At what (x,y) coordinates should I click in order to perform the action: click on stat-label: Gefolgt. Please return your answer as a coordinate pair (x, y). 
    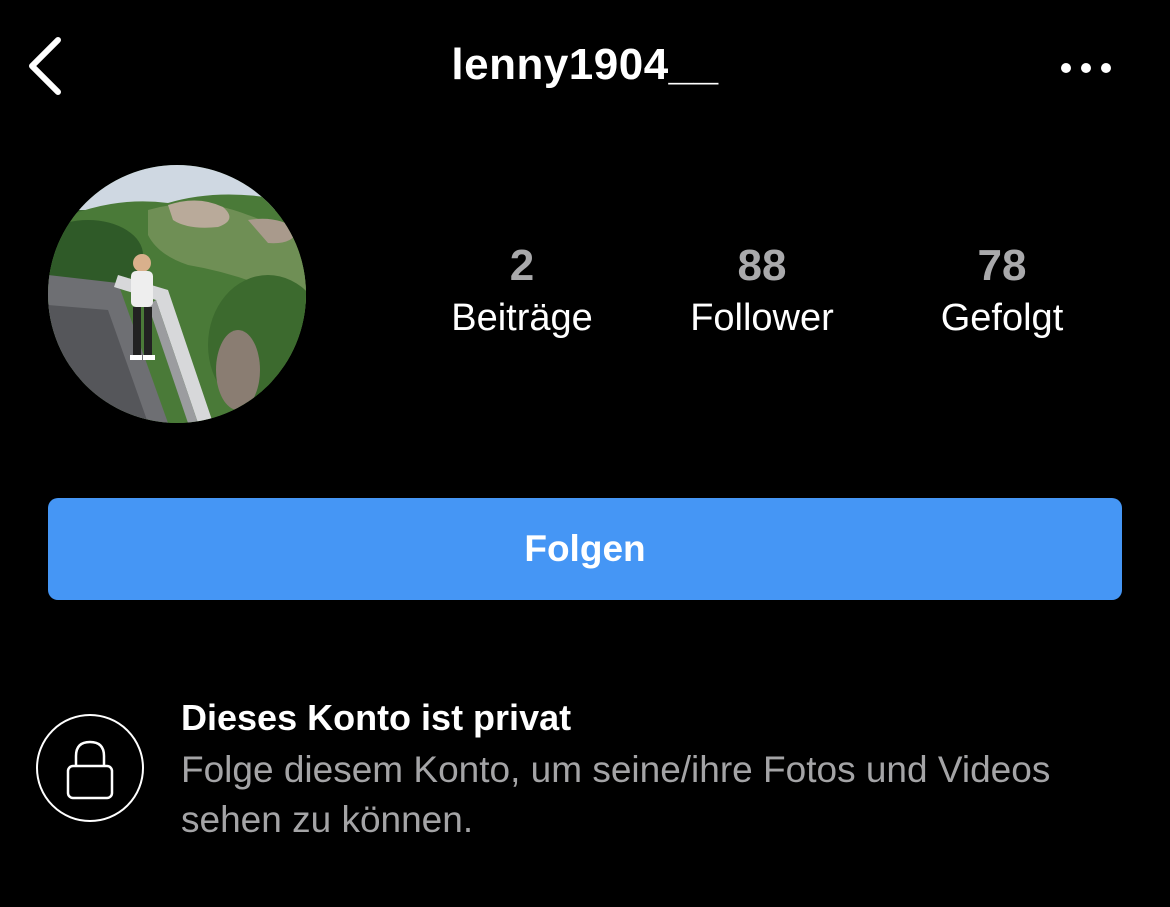
    Looking at the image, I should click on (1002, 318).